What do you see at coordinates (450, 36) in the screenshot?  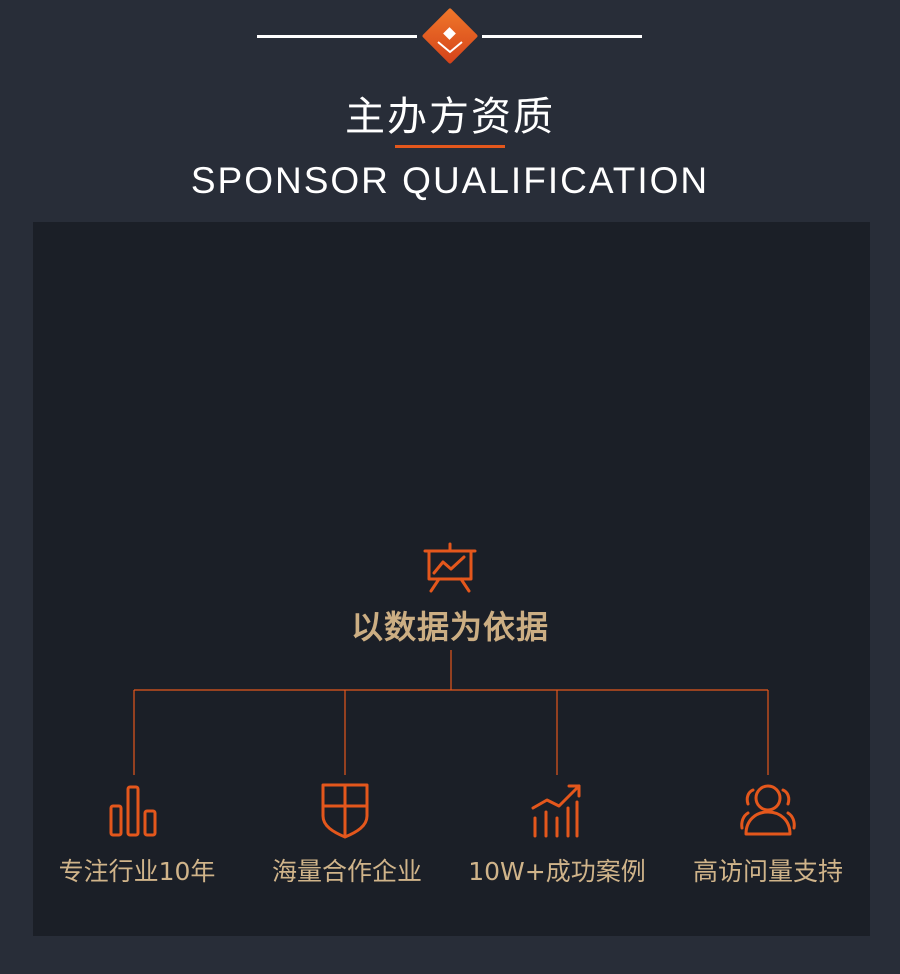 I see `diamond-logo-icon` at bounding box center [450, 36].